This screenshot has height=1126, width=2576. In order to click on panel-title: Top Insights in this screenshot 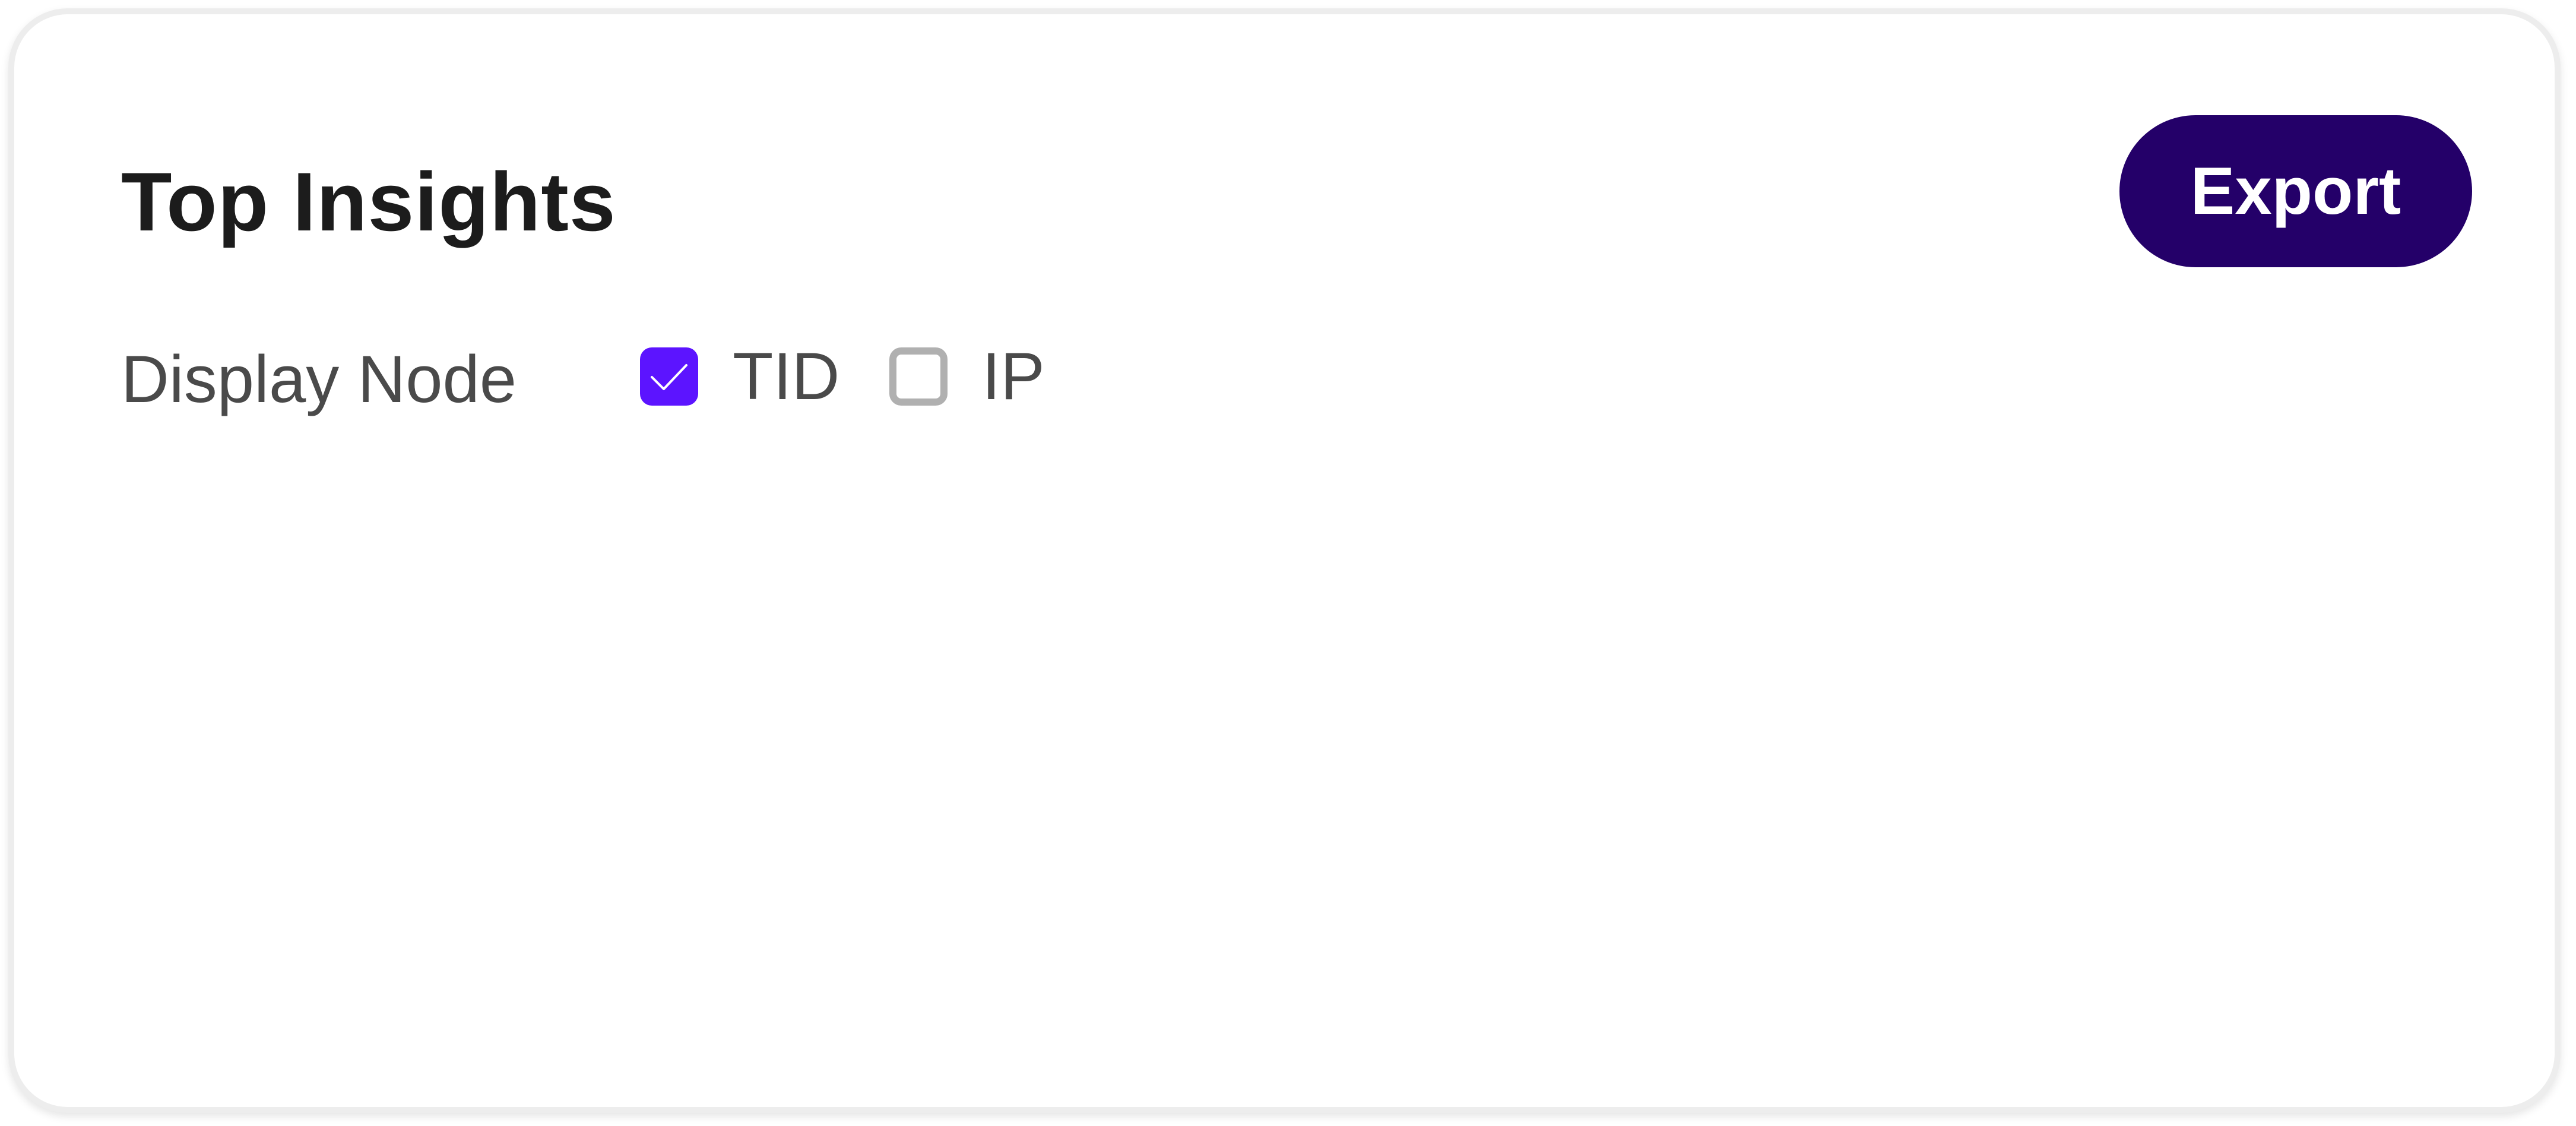, I will do `click(368, 201)`.